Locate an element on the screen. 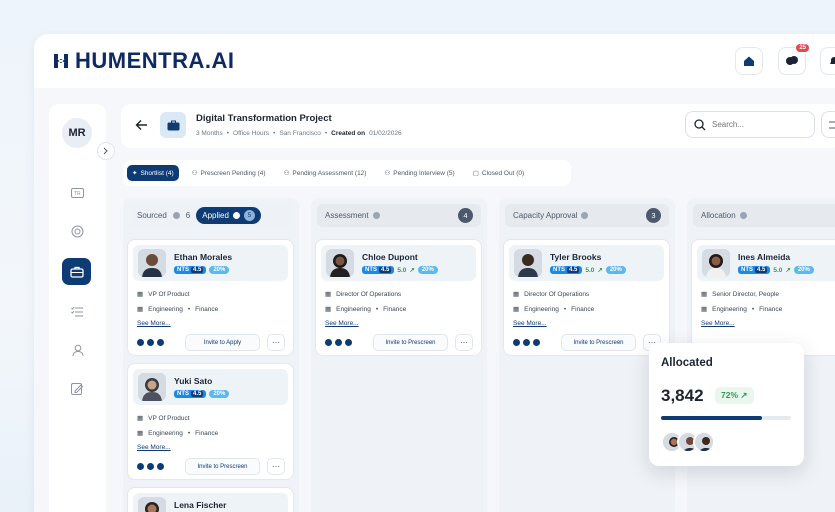 This screenshot has width=835, height=512. briefcase-icon is located at coordinates (76, 272).